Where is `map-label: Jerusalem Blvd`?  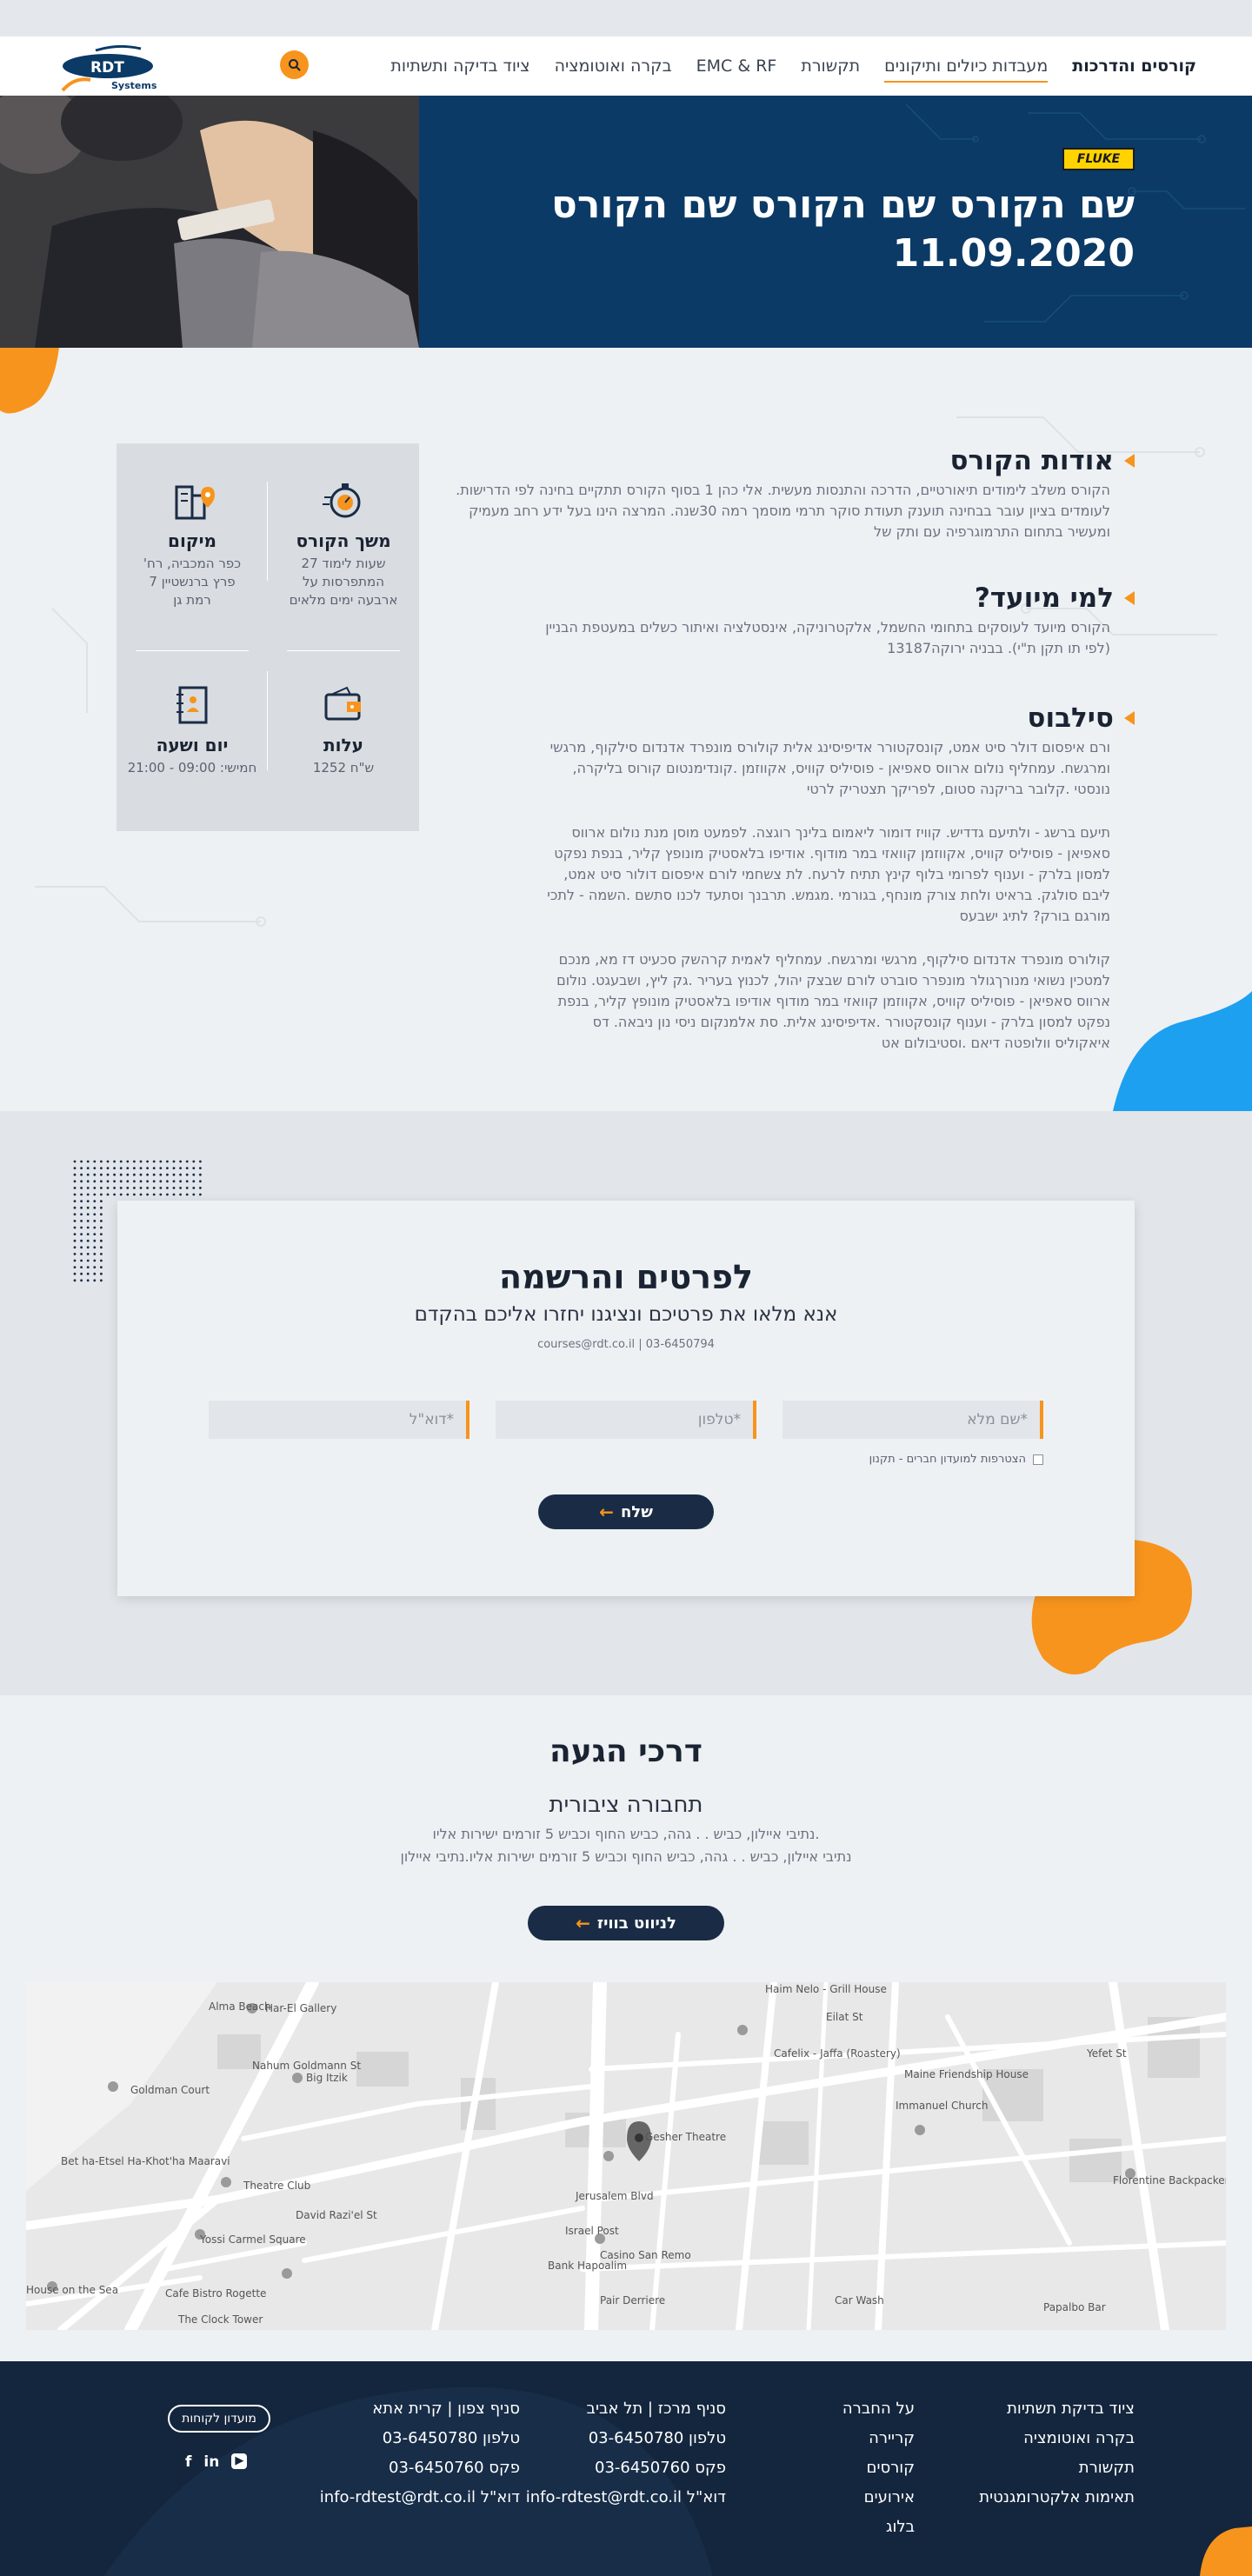 map-label: Jerusalem Blvd is located at coordinates (615, 2196).